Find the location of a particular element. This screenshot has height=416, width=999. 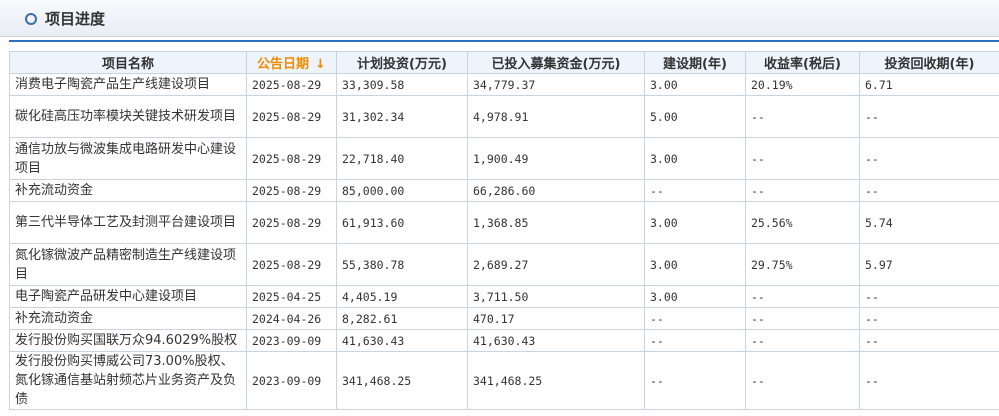

cell-planned: 4,405.19 is located at coordinates (402, 296).